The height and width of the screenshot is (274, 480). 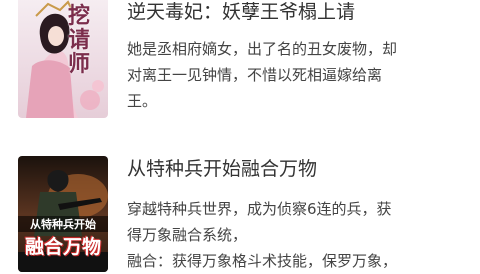 What do you see at coordinates (79, 40) in the screenshot?
I see `cover-title: 挖请师` at bounding box center [79, 40].